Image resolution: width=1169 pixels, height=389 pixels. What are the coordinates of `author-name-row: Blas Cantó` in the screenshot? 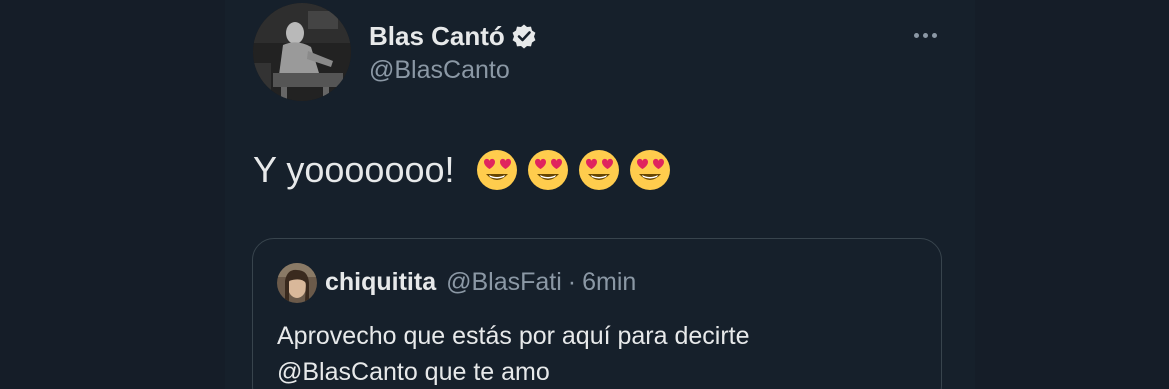 It's located at (453, 36).